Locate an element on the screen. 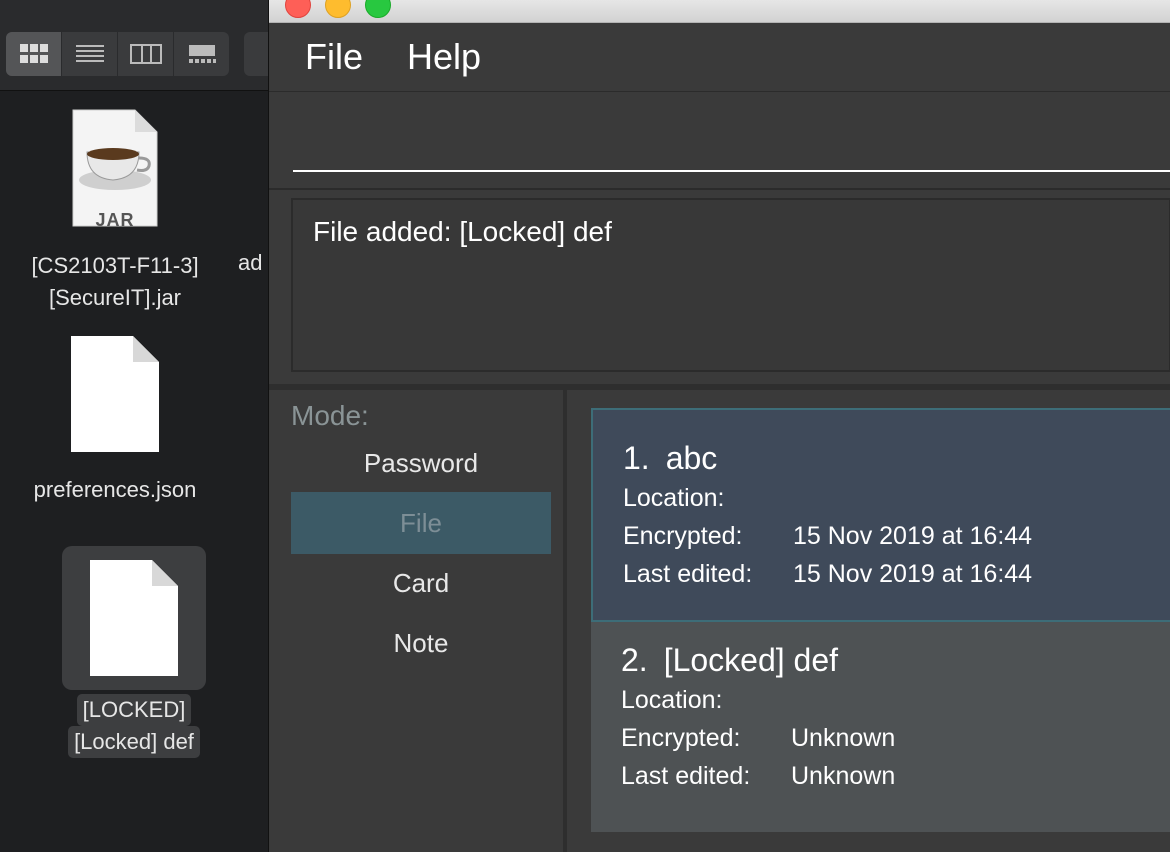 The height and width of the screenshot is (852, 1170). columns-icon is located at coordinates (145, 54).